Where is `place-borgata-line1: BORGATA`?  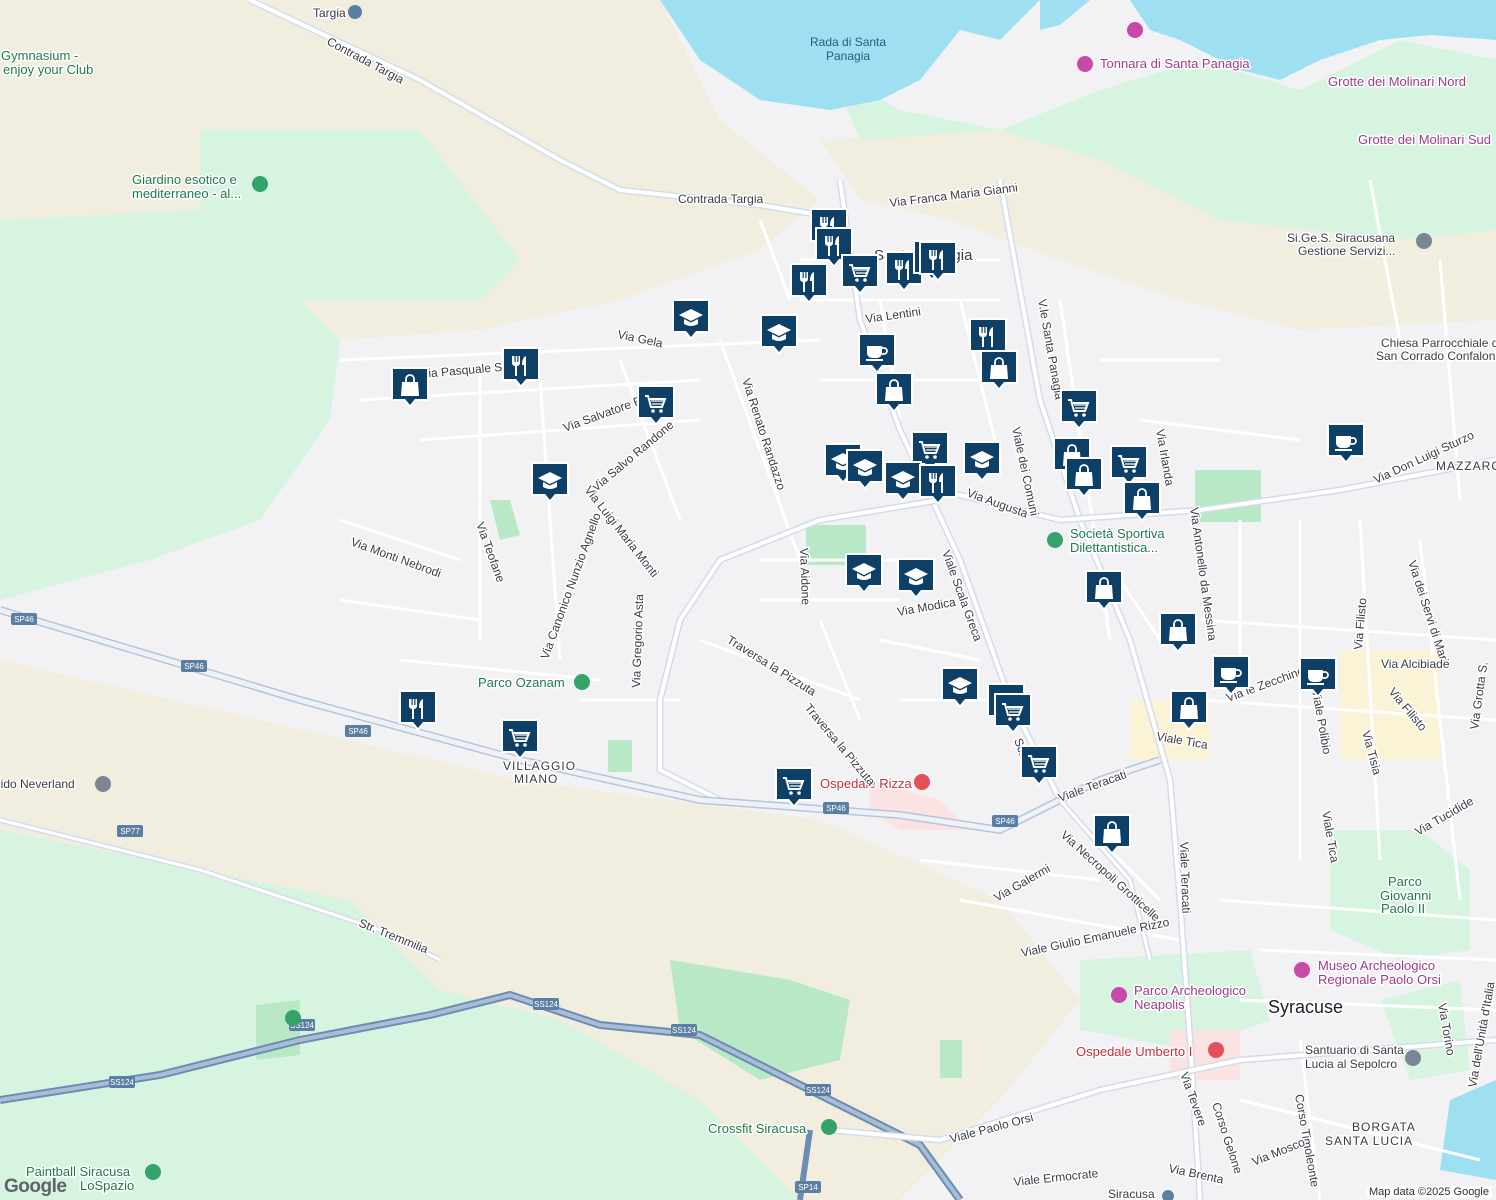 place-borgata-line1: BORGATA is located at coordinates (1384, 1127).